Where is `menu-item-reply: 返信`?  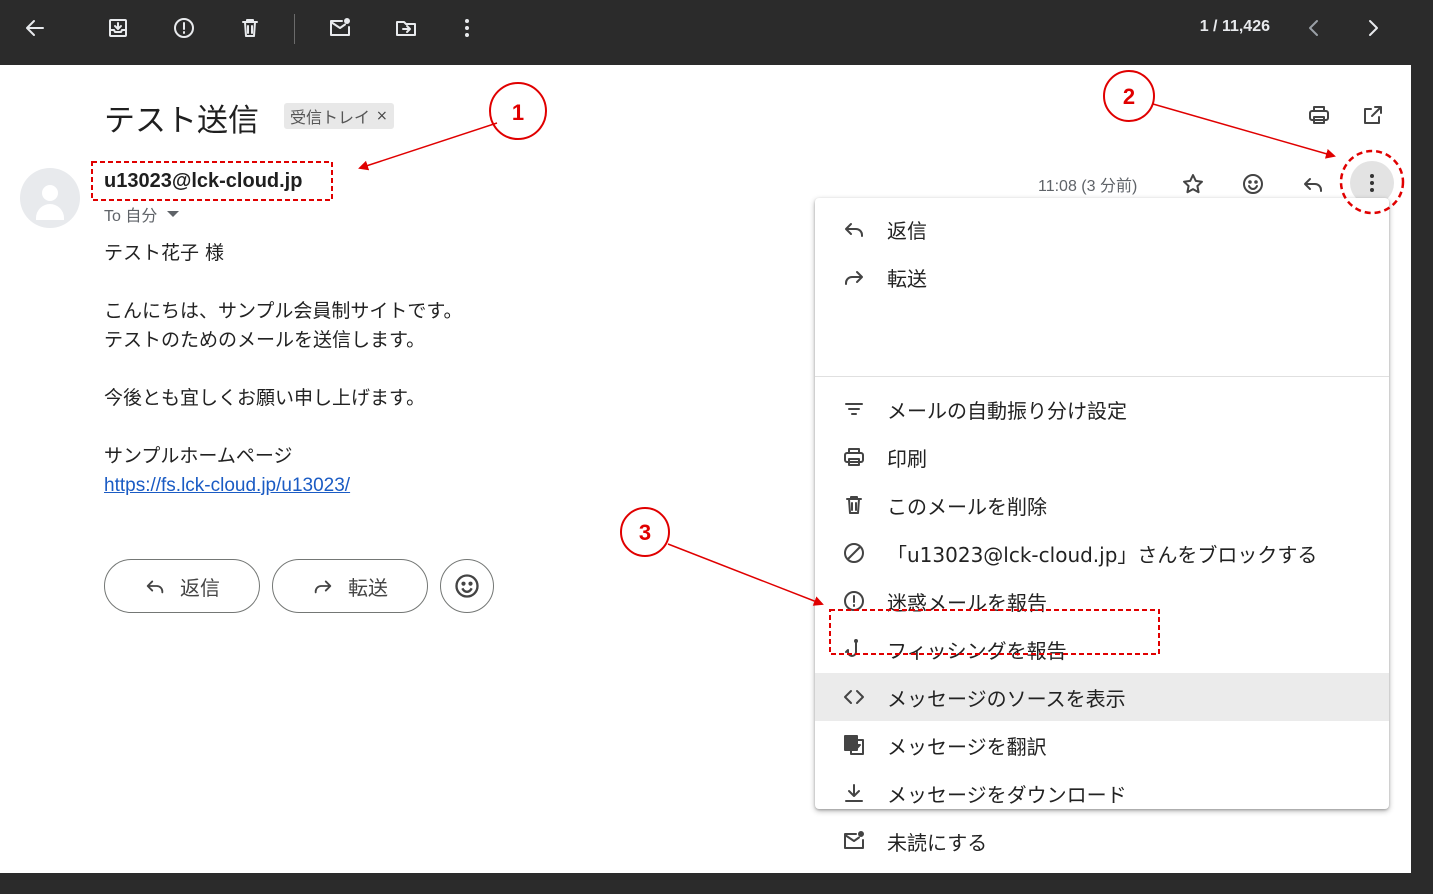
menu-item-reply: 返信 is located at coordinates (1102, 229).